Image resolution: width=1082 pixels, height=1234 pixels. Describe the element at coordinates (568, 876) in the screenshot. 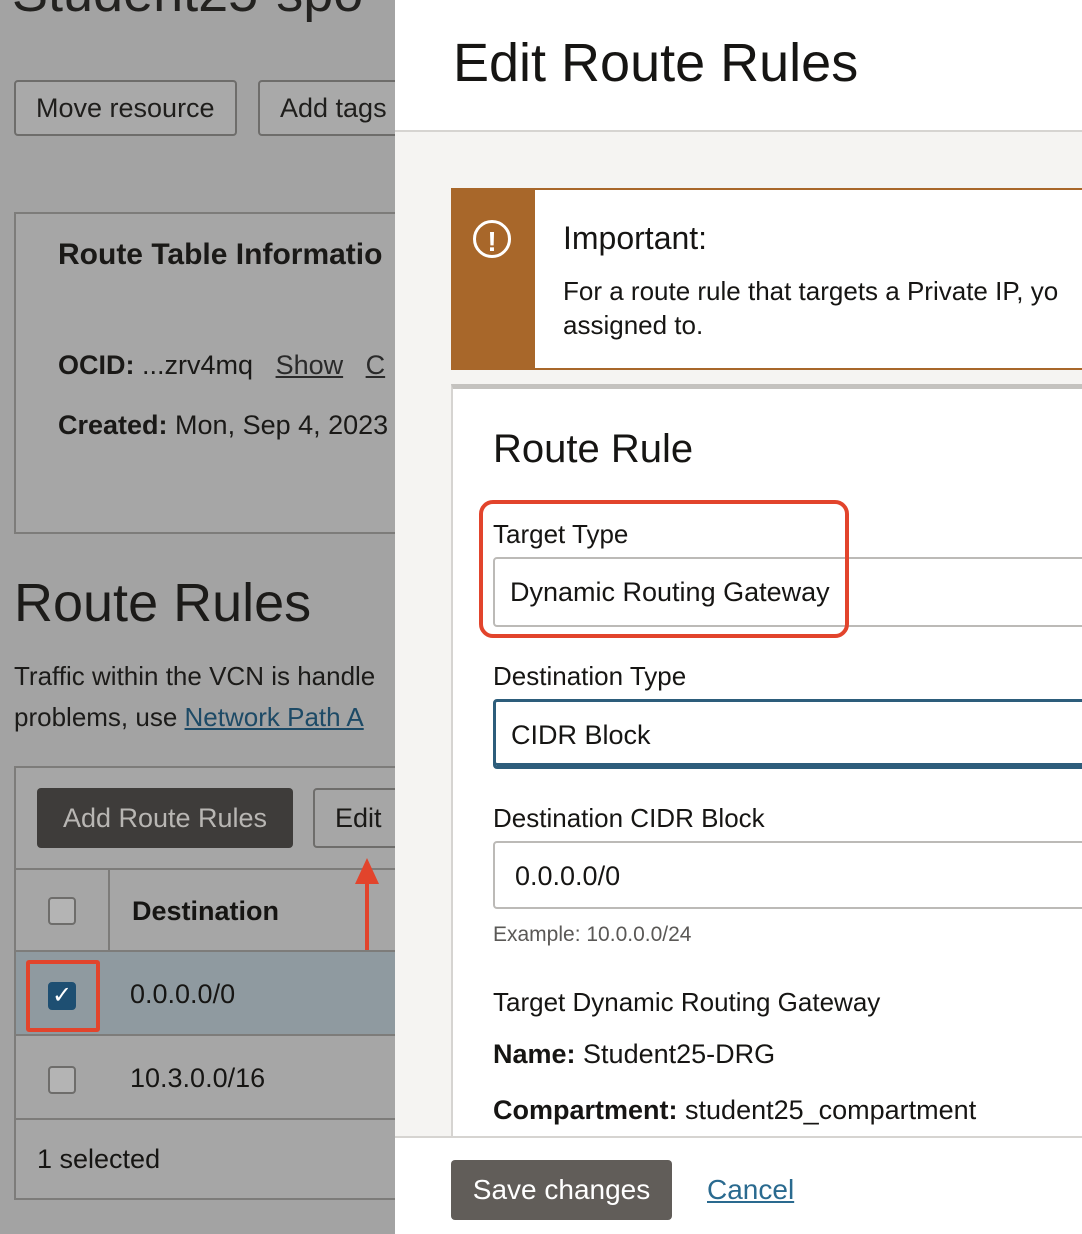

I see `destination-cidr-value: 0.0.0.0/0` at that location.